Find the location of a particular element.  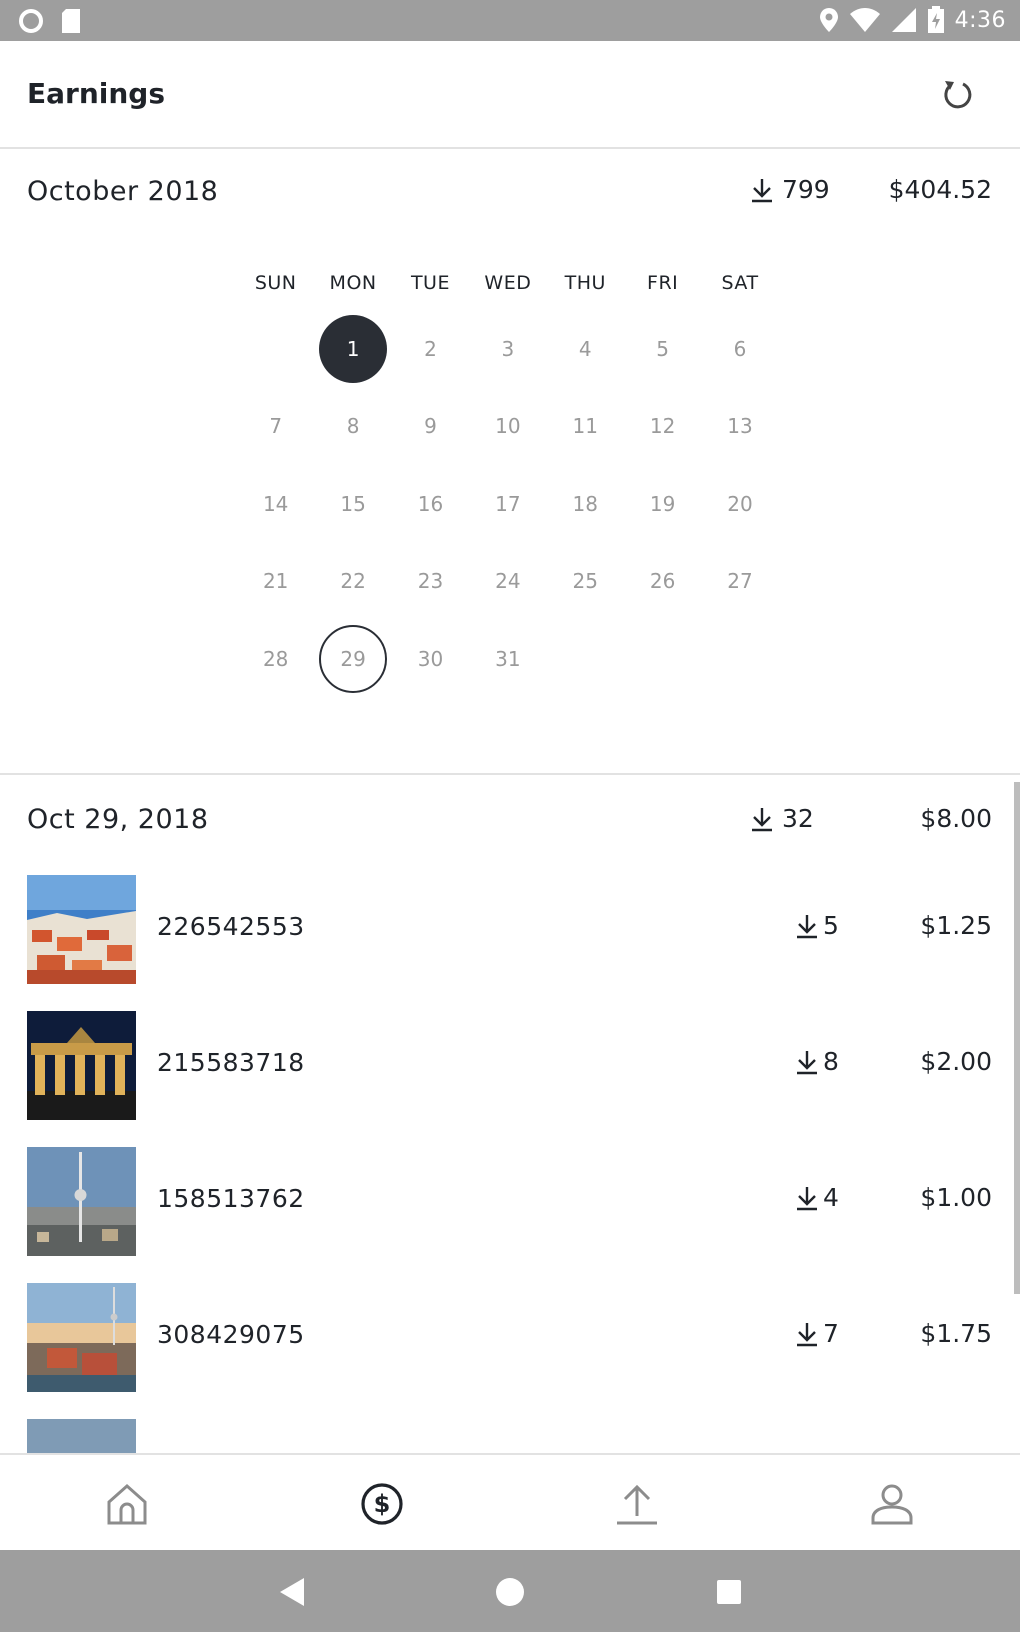

bottom-nav: $ is located at coordinates (510, 1501).